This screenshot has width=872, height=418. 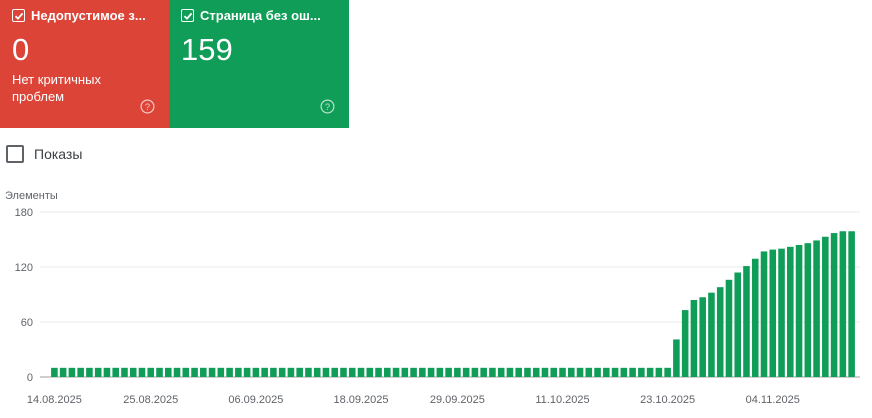 What do you see at coordinates (44, 154) in the screenshot?
I see `impressions-toggle: Показы` at bounding box center [44, 154].